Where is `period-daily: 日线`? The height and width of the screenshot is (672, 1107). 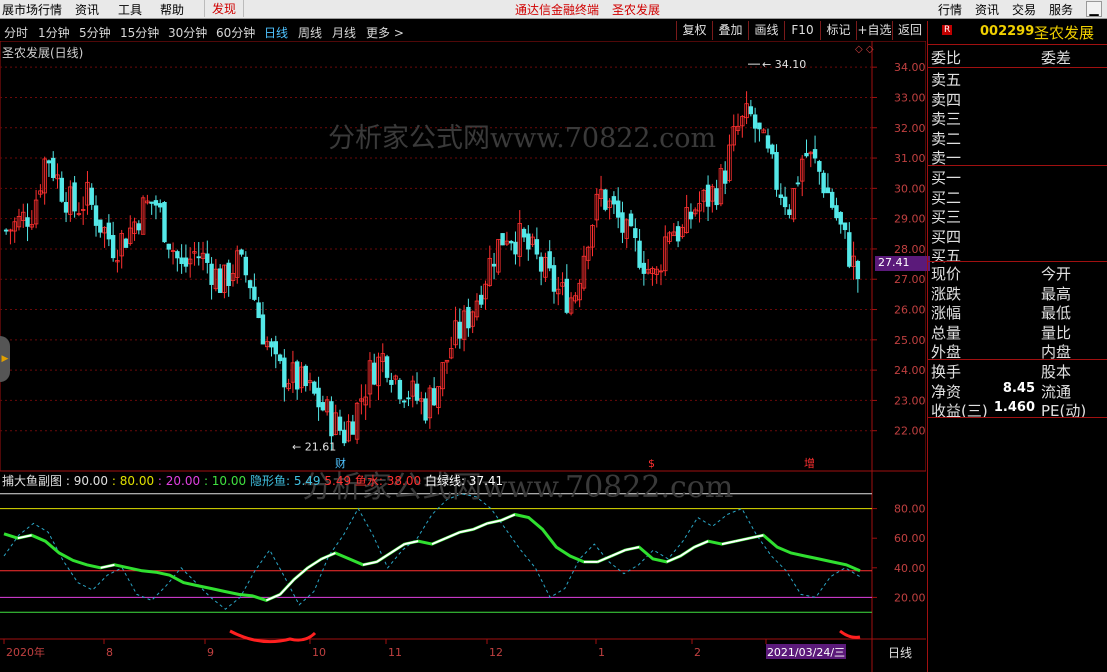 period-daily: 日线 is located at coordinates (276, 32).